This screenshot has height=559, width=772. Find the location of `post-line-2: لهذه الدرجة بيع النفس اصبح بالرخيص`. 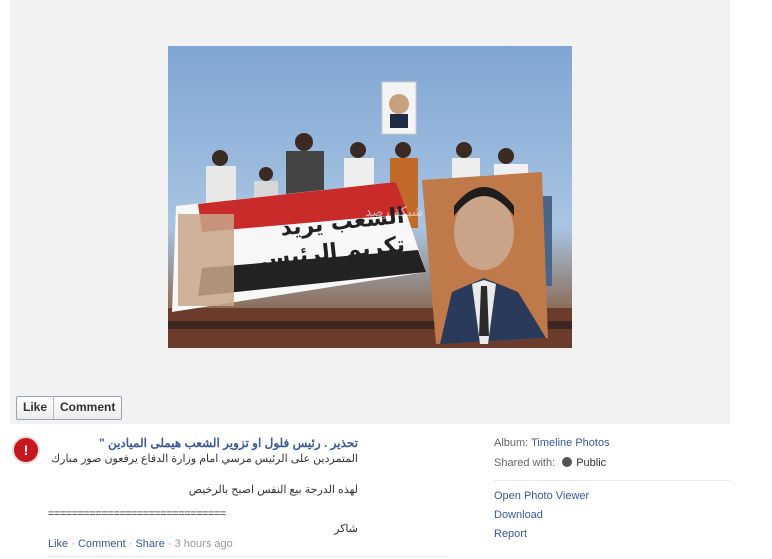

post-line-2: لهذه الدرجة بيع النفس اصبح بالرخيص is located at coordinates (273, 490).